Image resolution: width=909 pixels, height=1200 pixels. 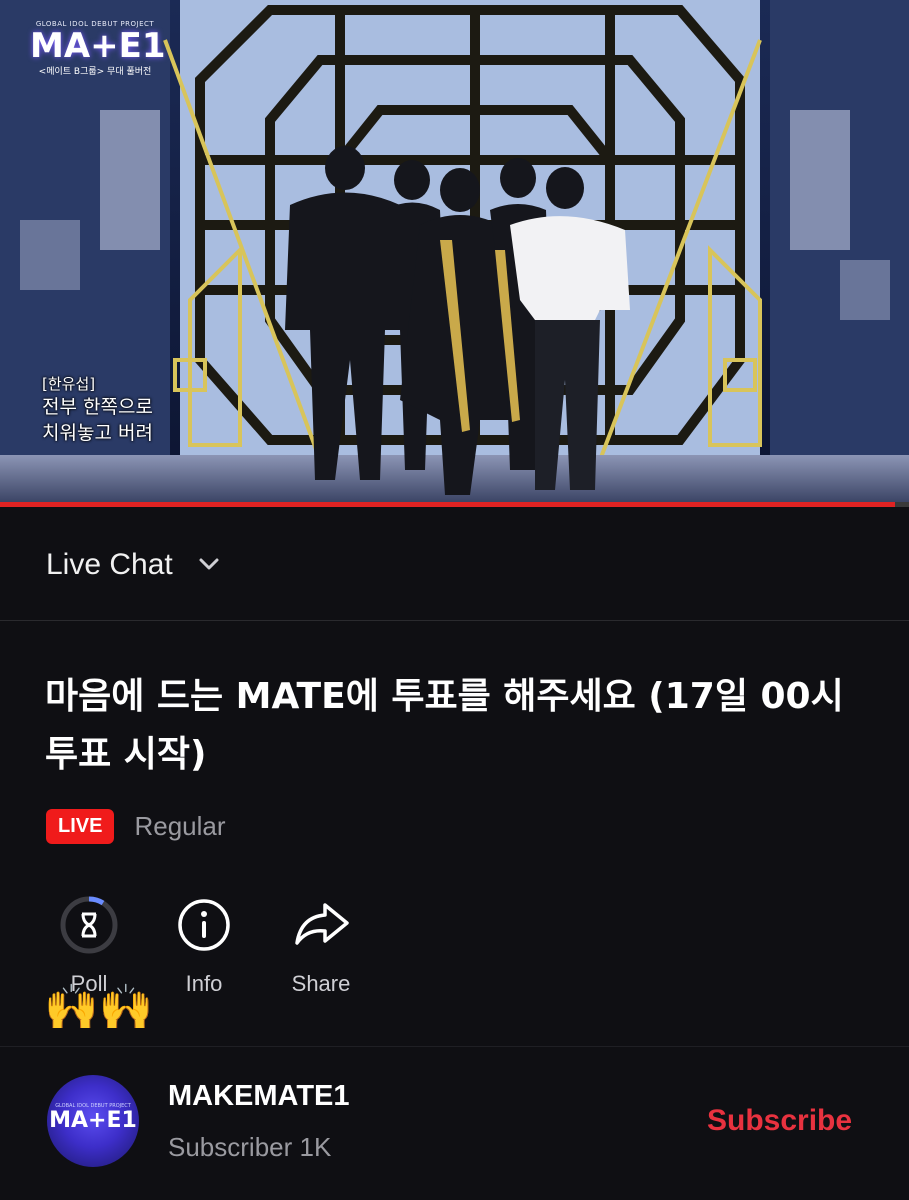 I want to click on chevron-down-icon, so click(x=209, y=565).